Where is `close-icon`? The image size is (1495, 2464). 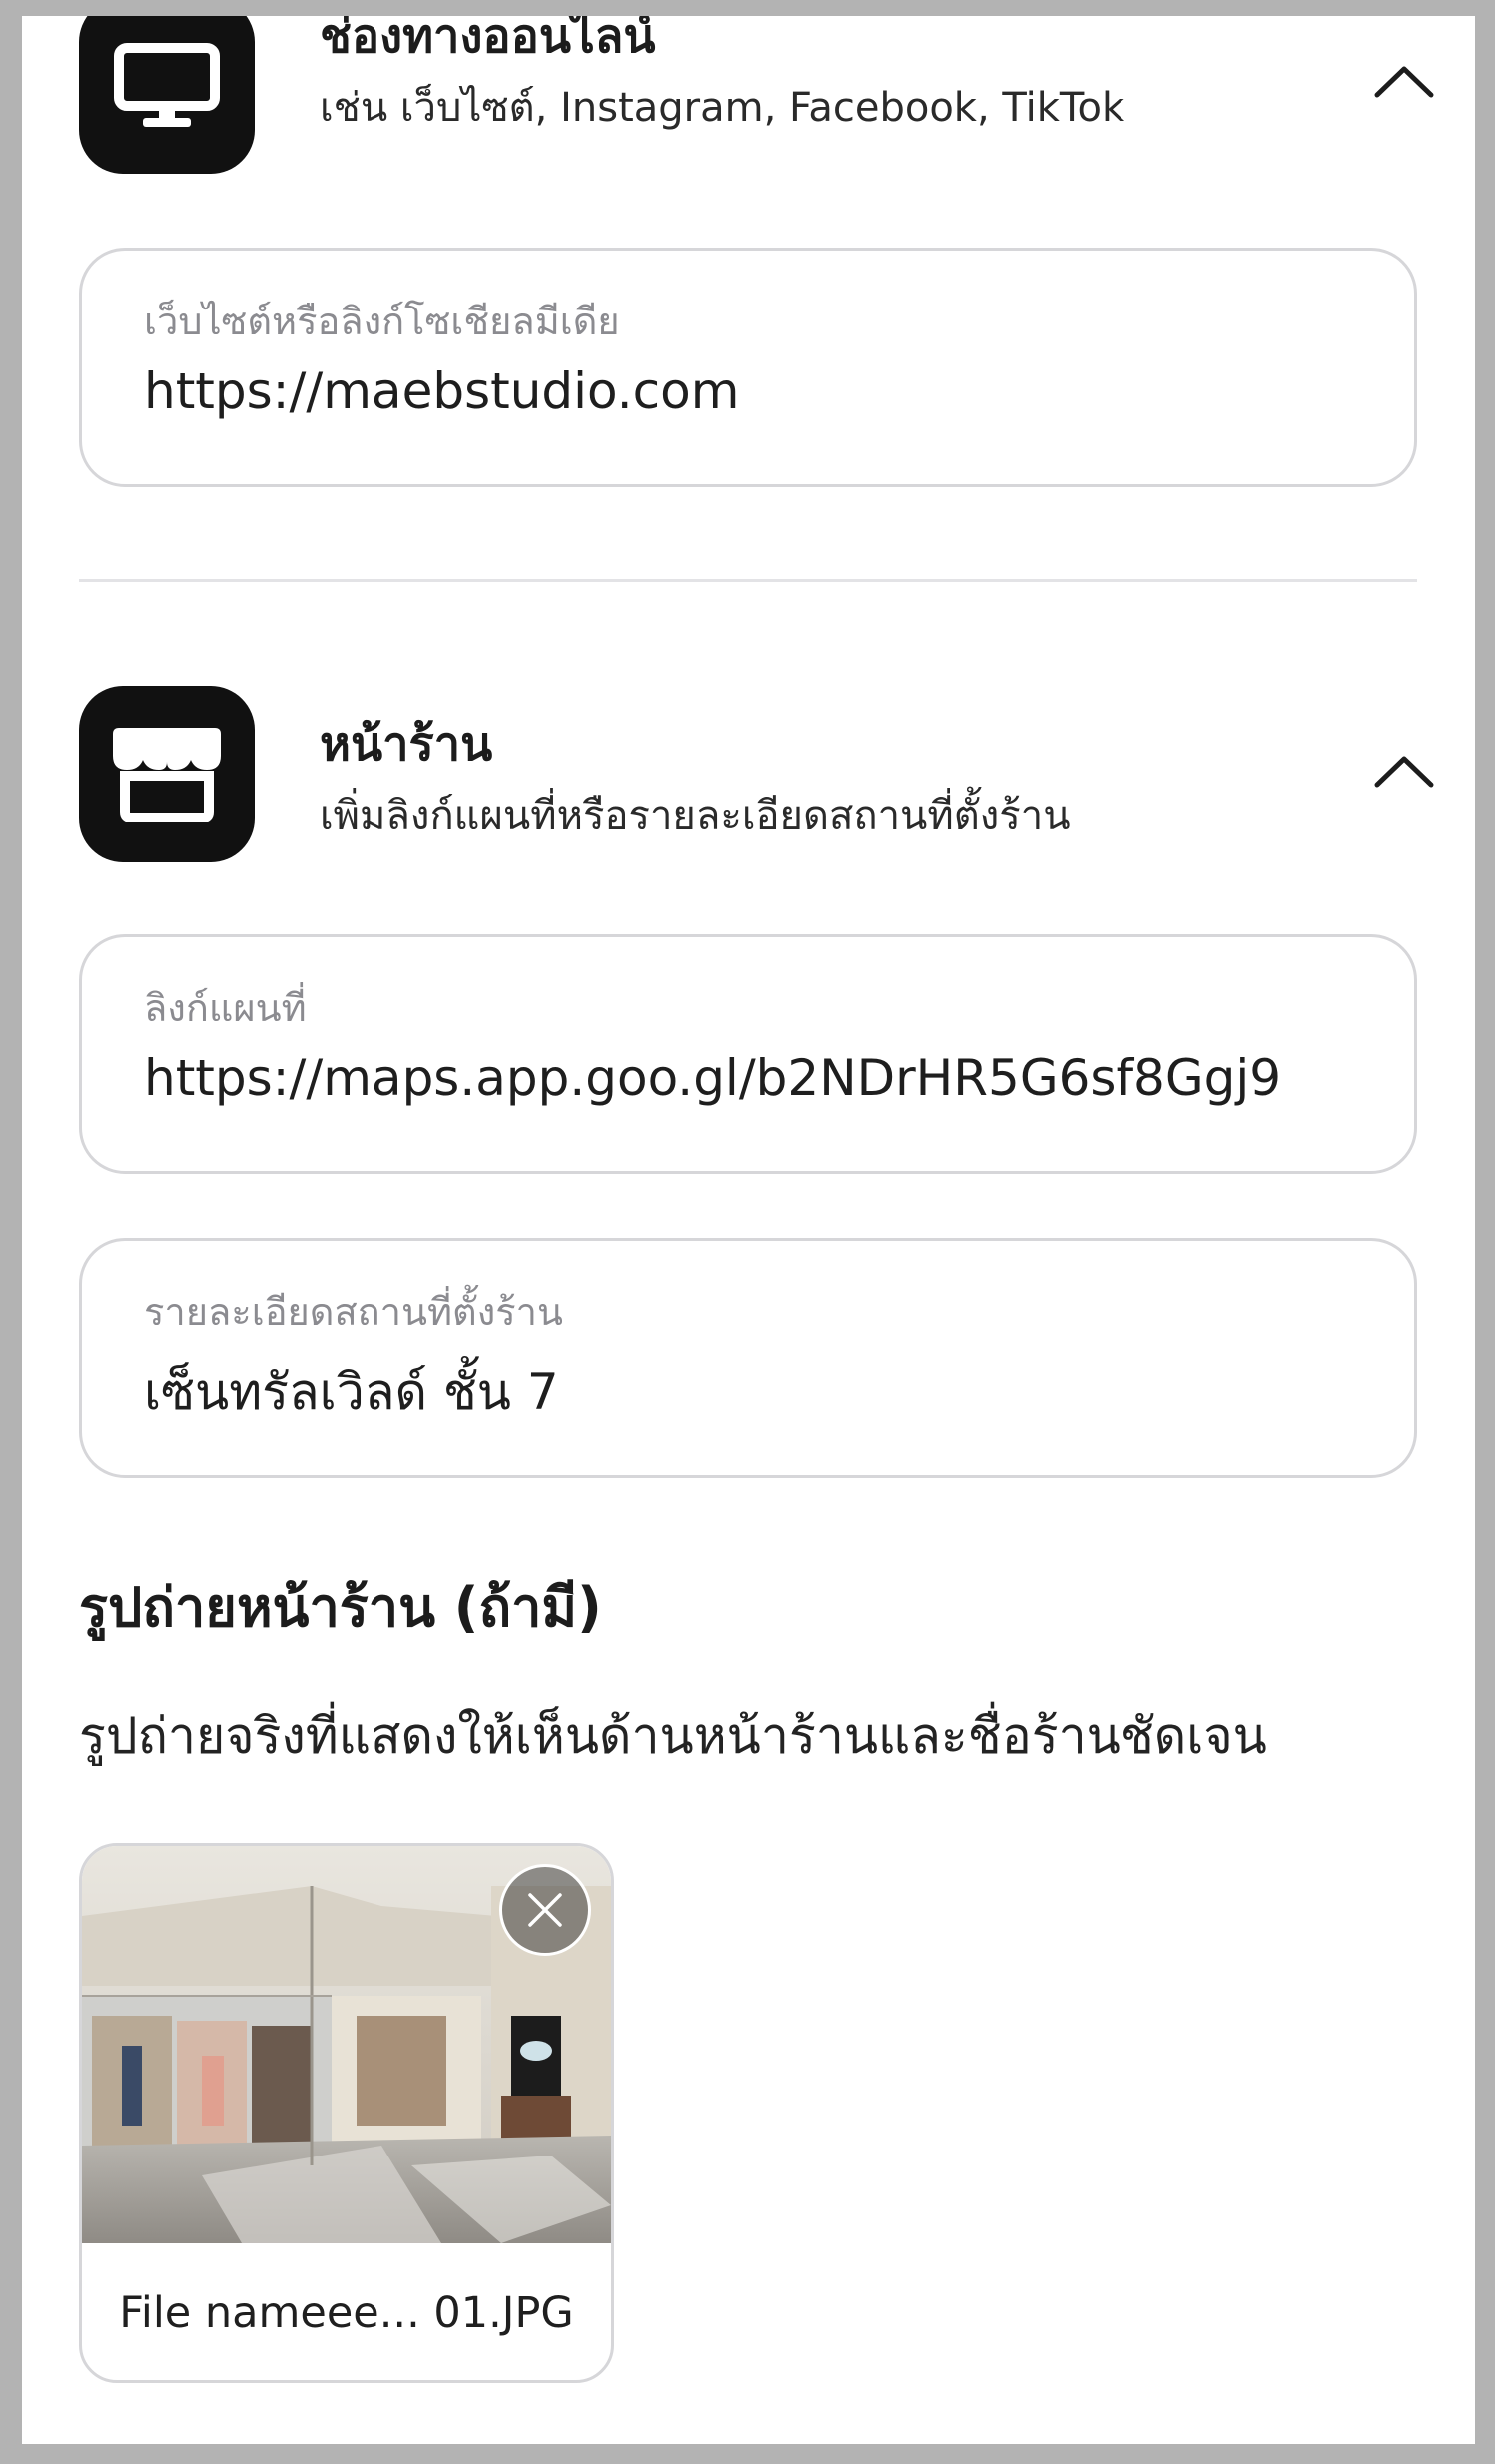
close-icon is located at coordinates (545, 1910).